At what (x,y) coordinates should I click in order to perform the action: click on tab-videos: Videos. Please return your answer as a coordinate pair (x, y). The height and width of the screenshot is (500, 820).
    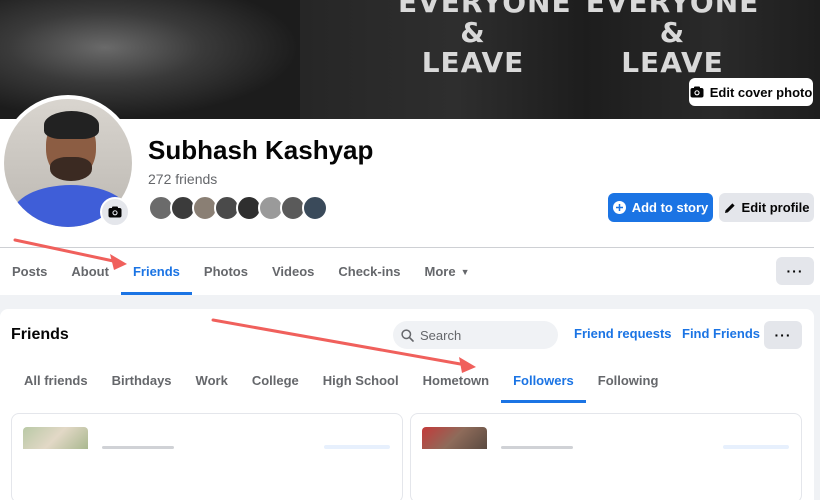
    Looking at the image, I should click on (293, 271).